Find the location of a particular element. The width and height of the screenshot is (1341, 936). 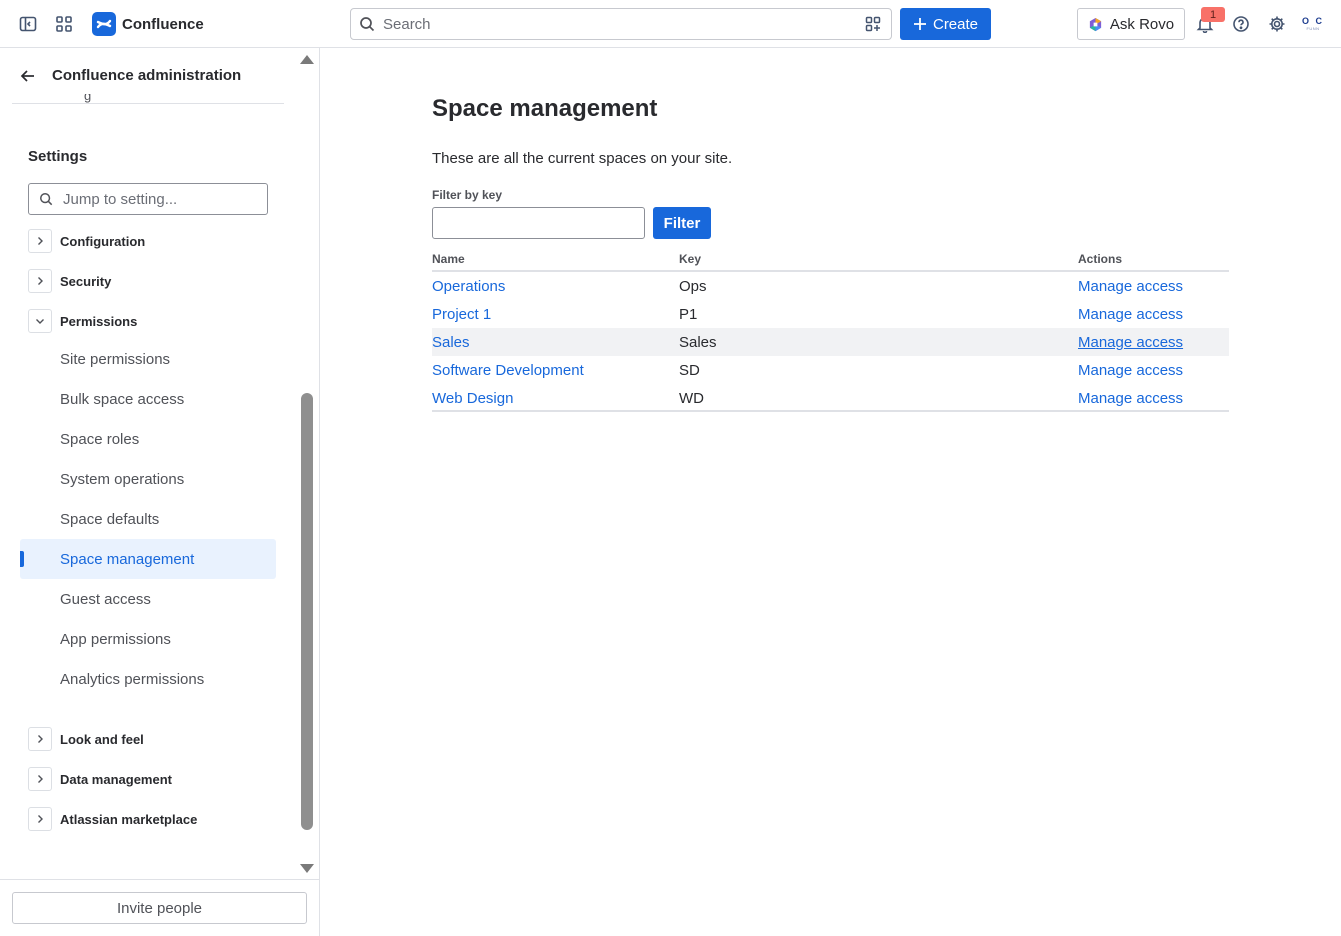

sidebar-item-bulk-space-access: Bulk space access is located at coordinates (148, 399).